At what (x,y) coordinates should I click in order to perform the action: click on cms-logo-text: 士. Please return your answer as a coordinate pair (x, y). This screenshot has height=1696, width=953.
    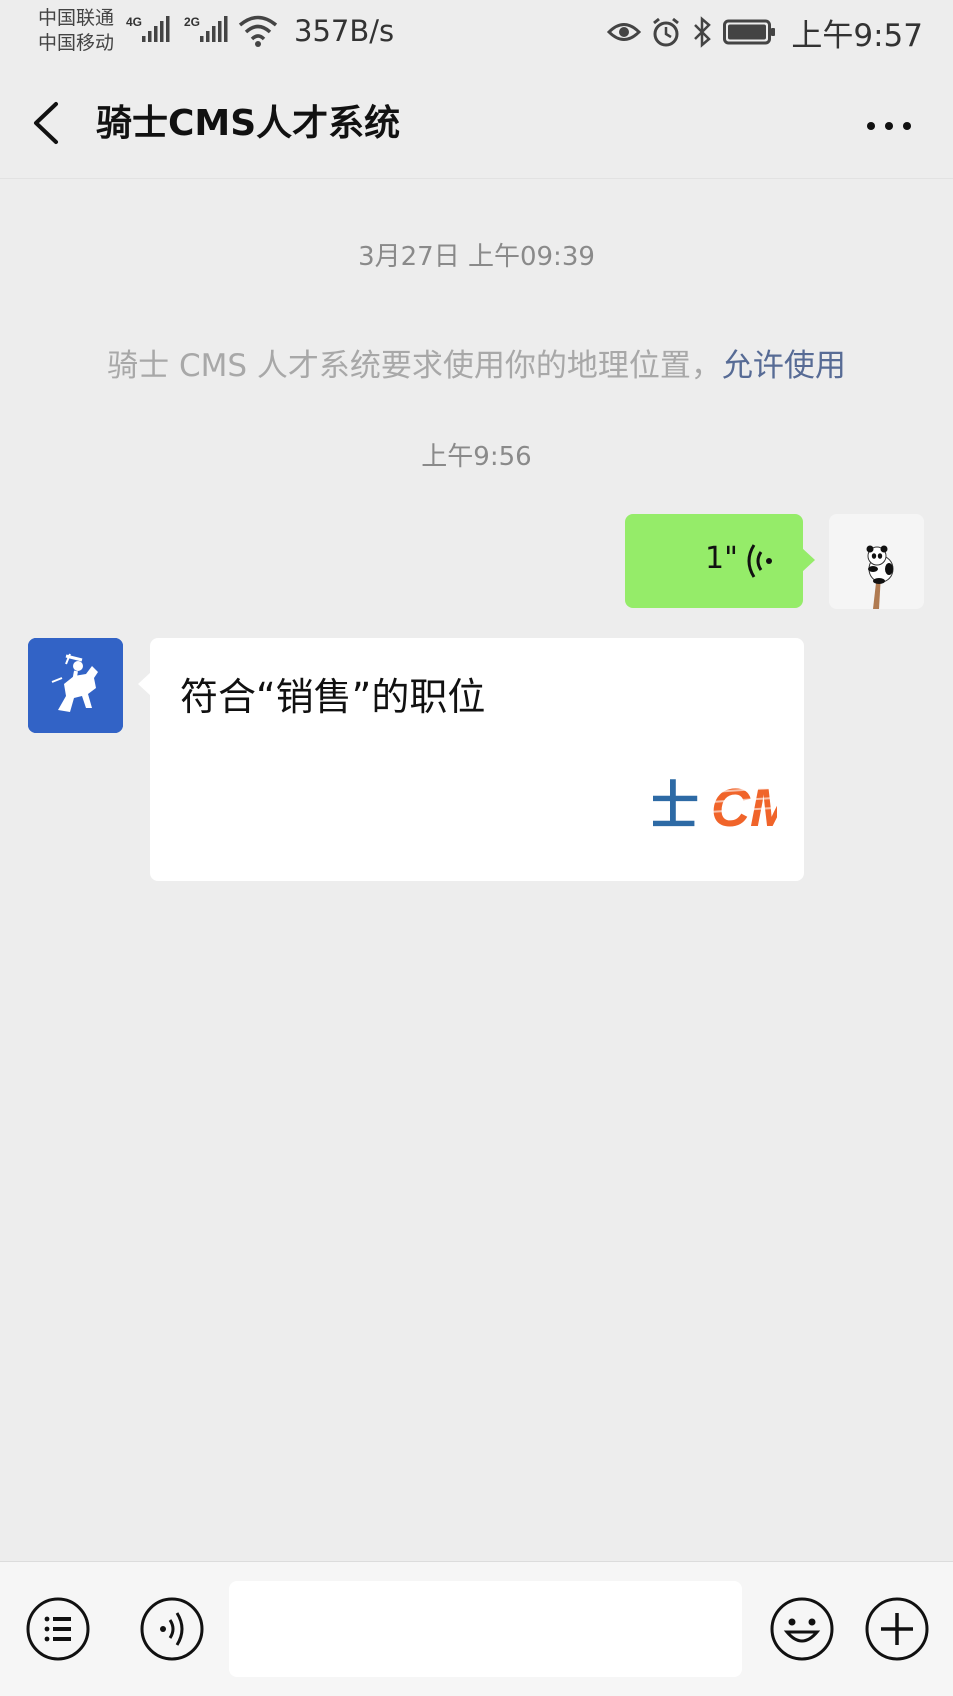
    Looking at the image, I should click on (676, 804).